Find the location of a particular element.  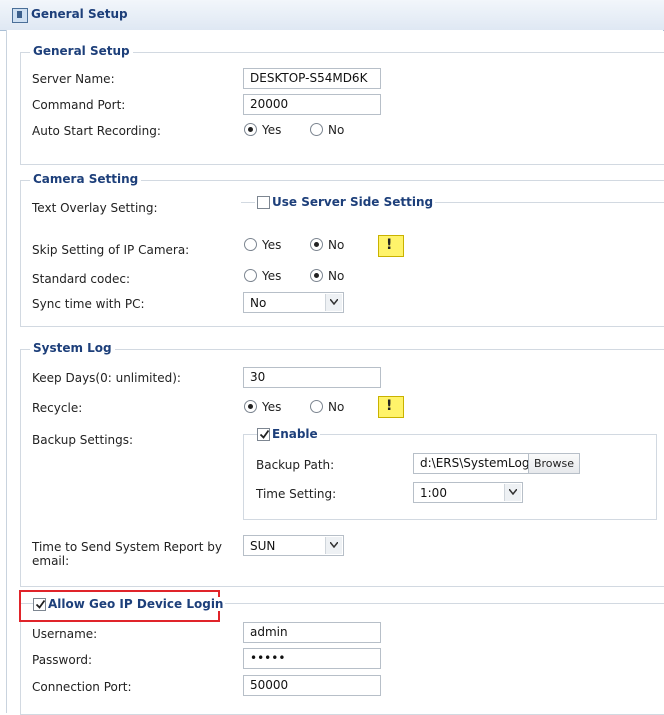

username-field: admin is located at coordinates (312, 632).